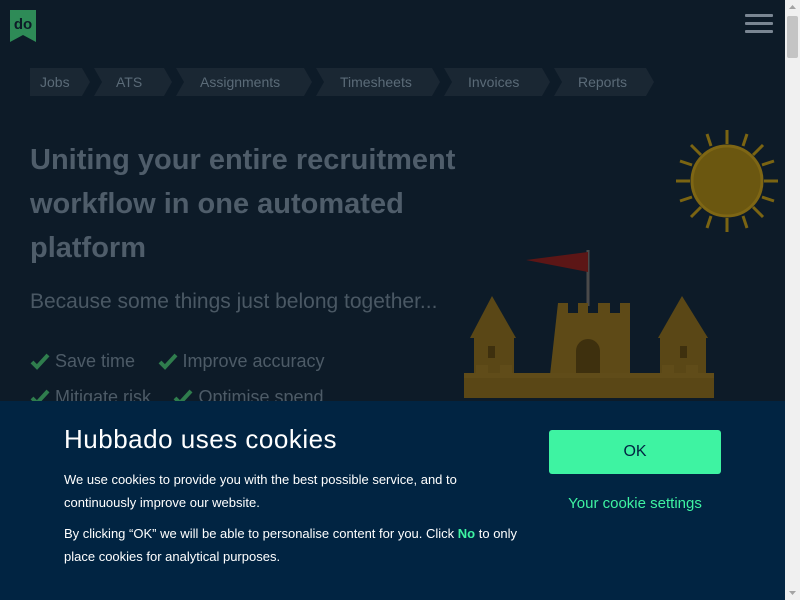  I want to click on benefit-label: Save time, so click(95, 360).